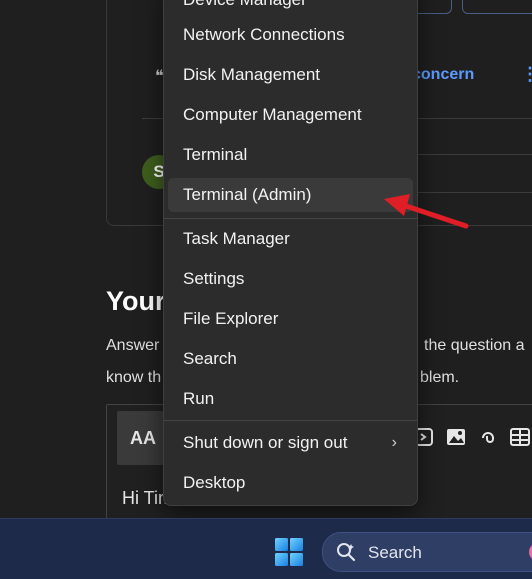 This screenshot has width=532, height=579. What do you see at coordinates (456, 437) in the screenshot?
I see `image-icon` at bounding box center [456, 437].